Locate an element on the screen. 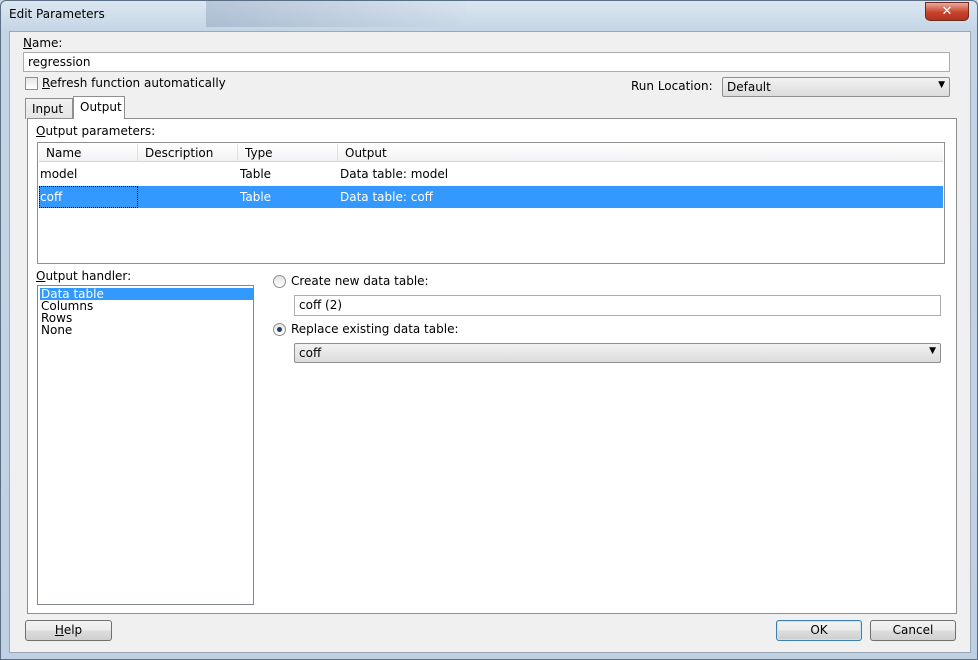 This screenshot has width=978, height=660. run-location-value: Default is located at coordinates (749, 87).